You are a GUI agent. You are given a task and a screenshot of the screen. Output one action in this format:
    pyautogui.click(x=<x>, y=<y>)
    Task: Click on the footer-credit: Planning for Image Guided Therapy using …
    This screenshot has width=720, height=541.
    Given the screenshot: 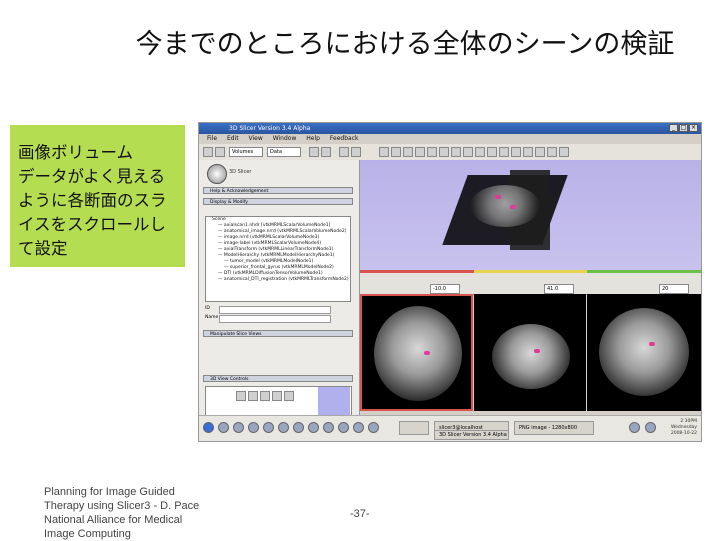 What is the action you would take?
    pyautogui.click(x=122, y=513)
    